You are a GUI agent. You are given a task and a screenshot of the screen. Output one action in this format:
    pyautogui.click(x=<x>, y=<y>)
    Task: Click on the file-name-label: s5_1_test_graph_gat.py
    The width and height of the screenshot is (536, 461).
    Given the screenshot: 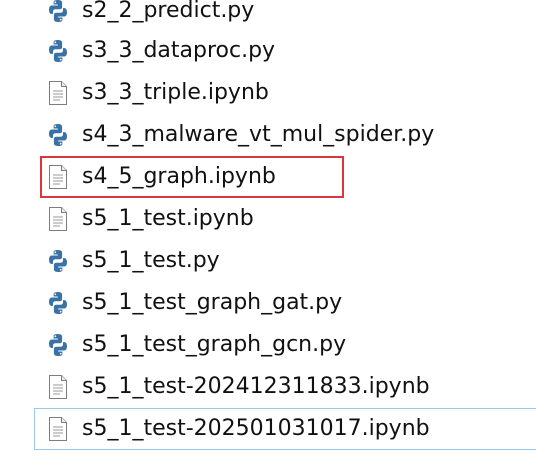 What is the action you would take?
    pyautogui.click(x=212, y=302)
    